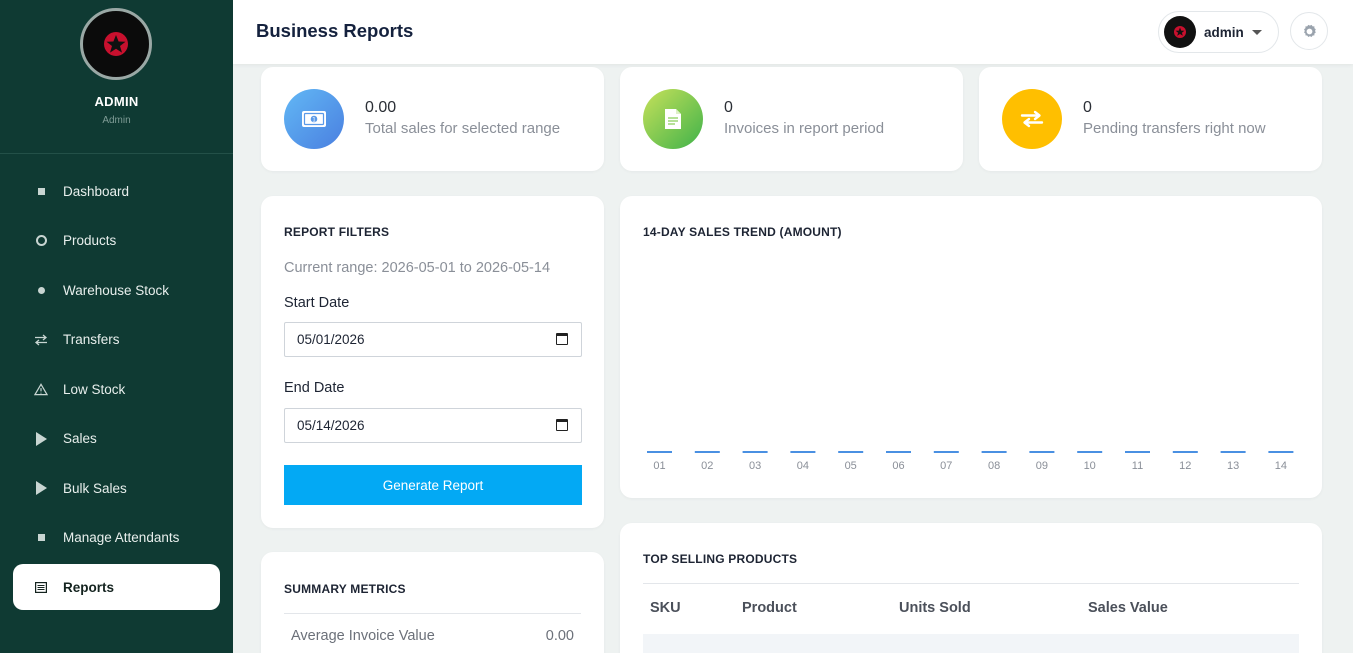 The width and height of the screenshot is (1353, 653). I want to click on money-icon: 1, so click(314, 119).